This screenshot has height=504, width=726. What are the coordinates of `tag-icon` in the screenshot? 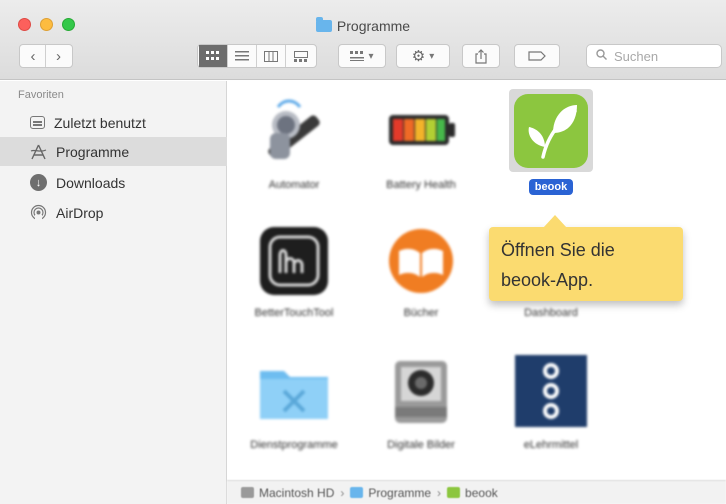 It's located at (537, 56).